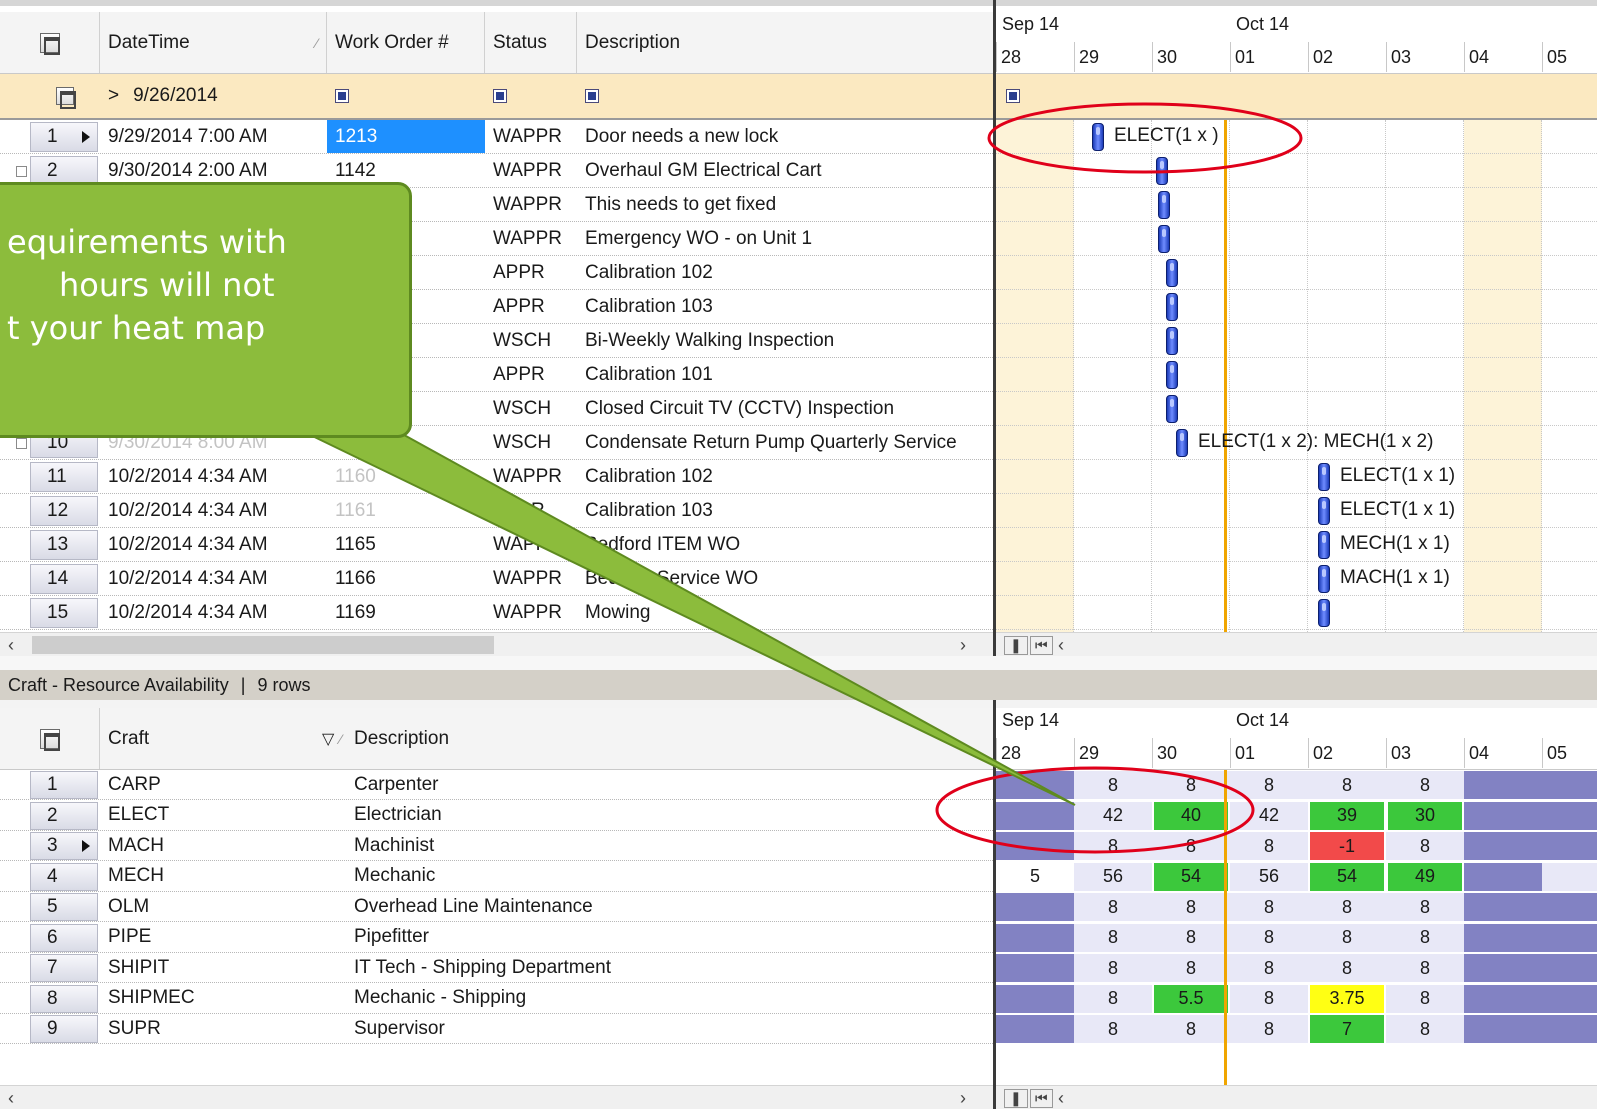 The height and width of the screenshot is (1109, 1597). I want to click on table-row: 2 ELECT Electrician, so click(496, 815).